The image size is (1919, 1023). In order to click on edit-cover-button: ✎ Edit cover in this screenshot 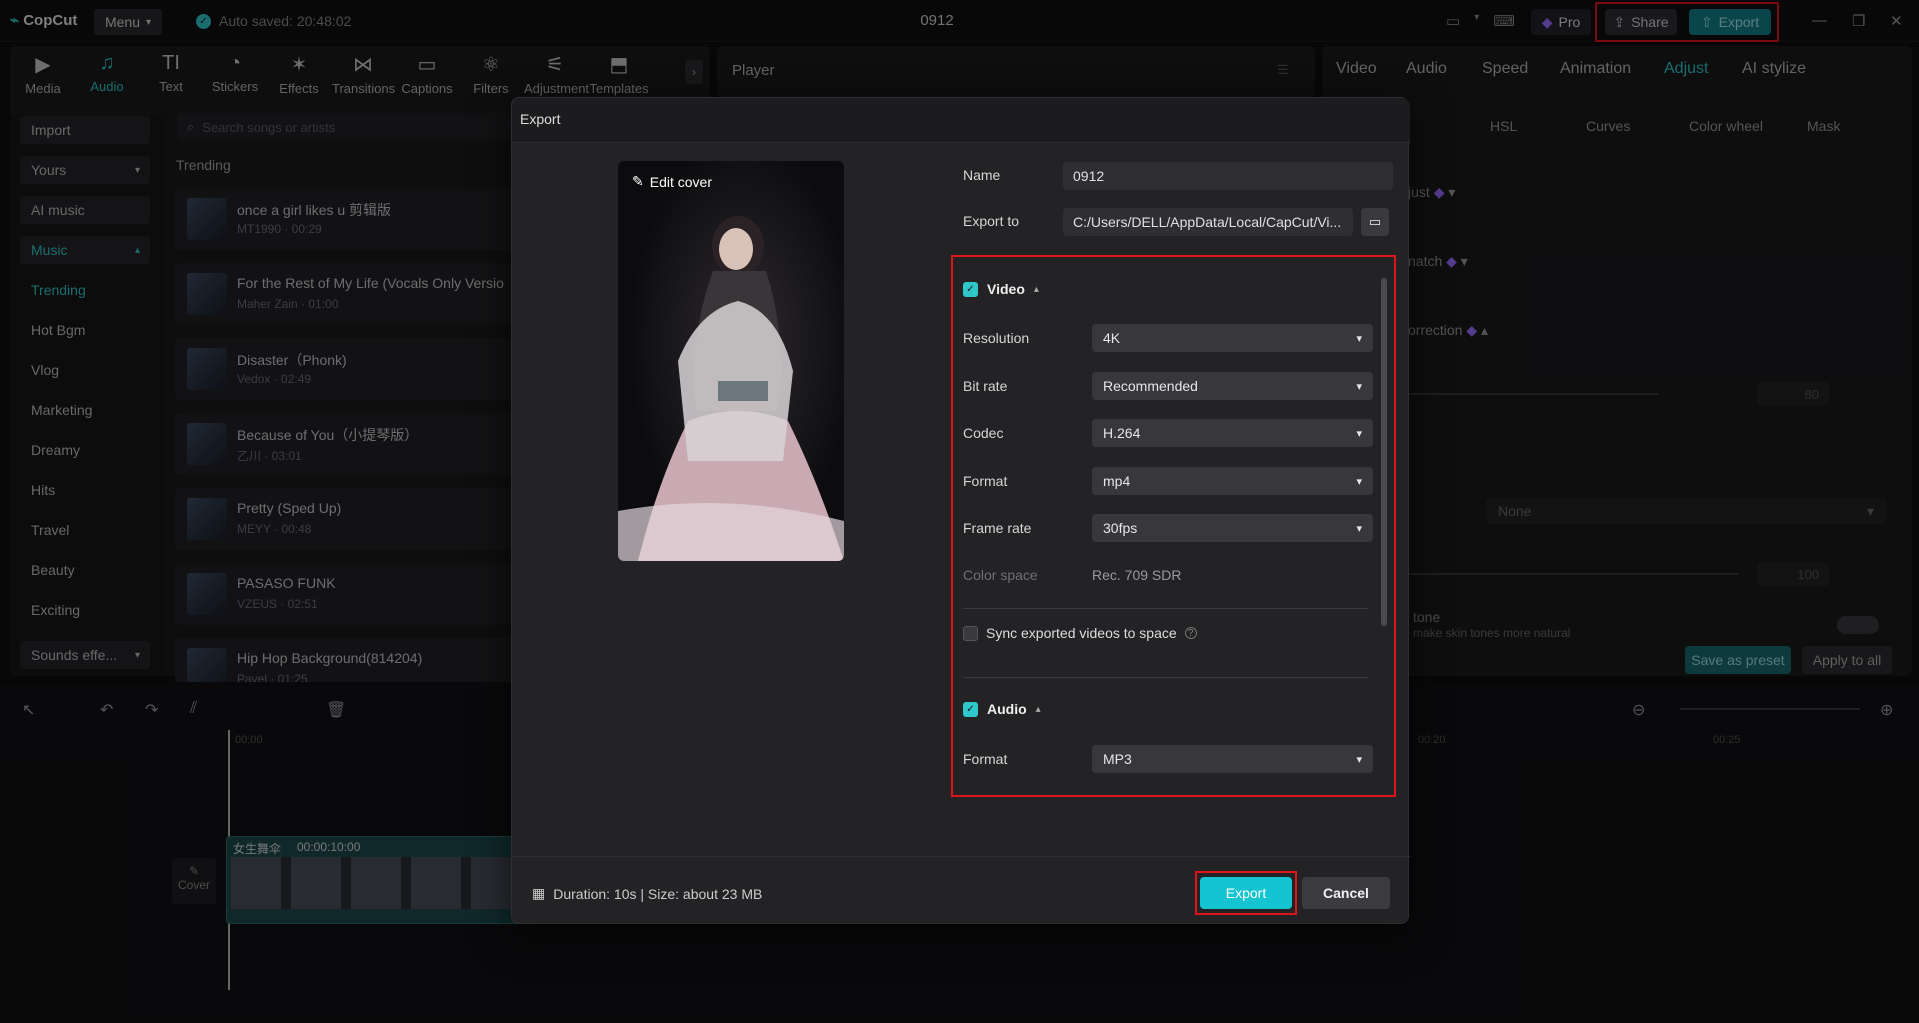, I will do `click(672, 181)`.